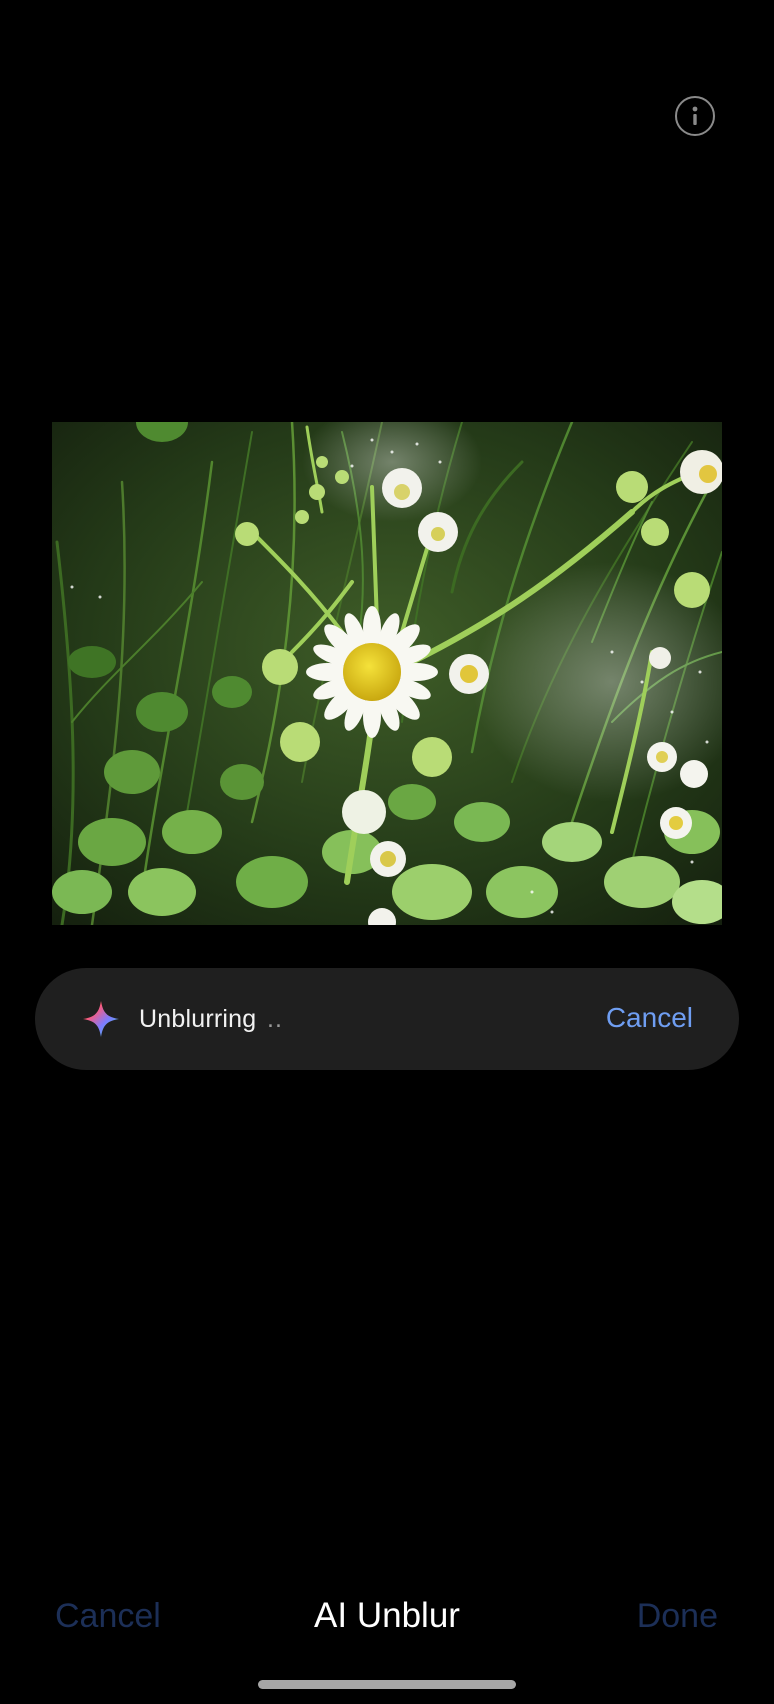  Describe the element at coordinates (387, 1684) in the screenshot. I see `home-indicator` at that location.